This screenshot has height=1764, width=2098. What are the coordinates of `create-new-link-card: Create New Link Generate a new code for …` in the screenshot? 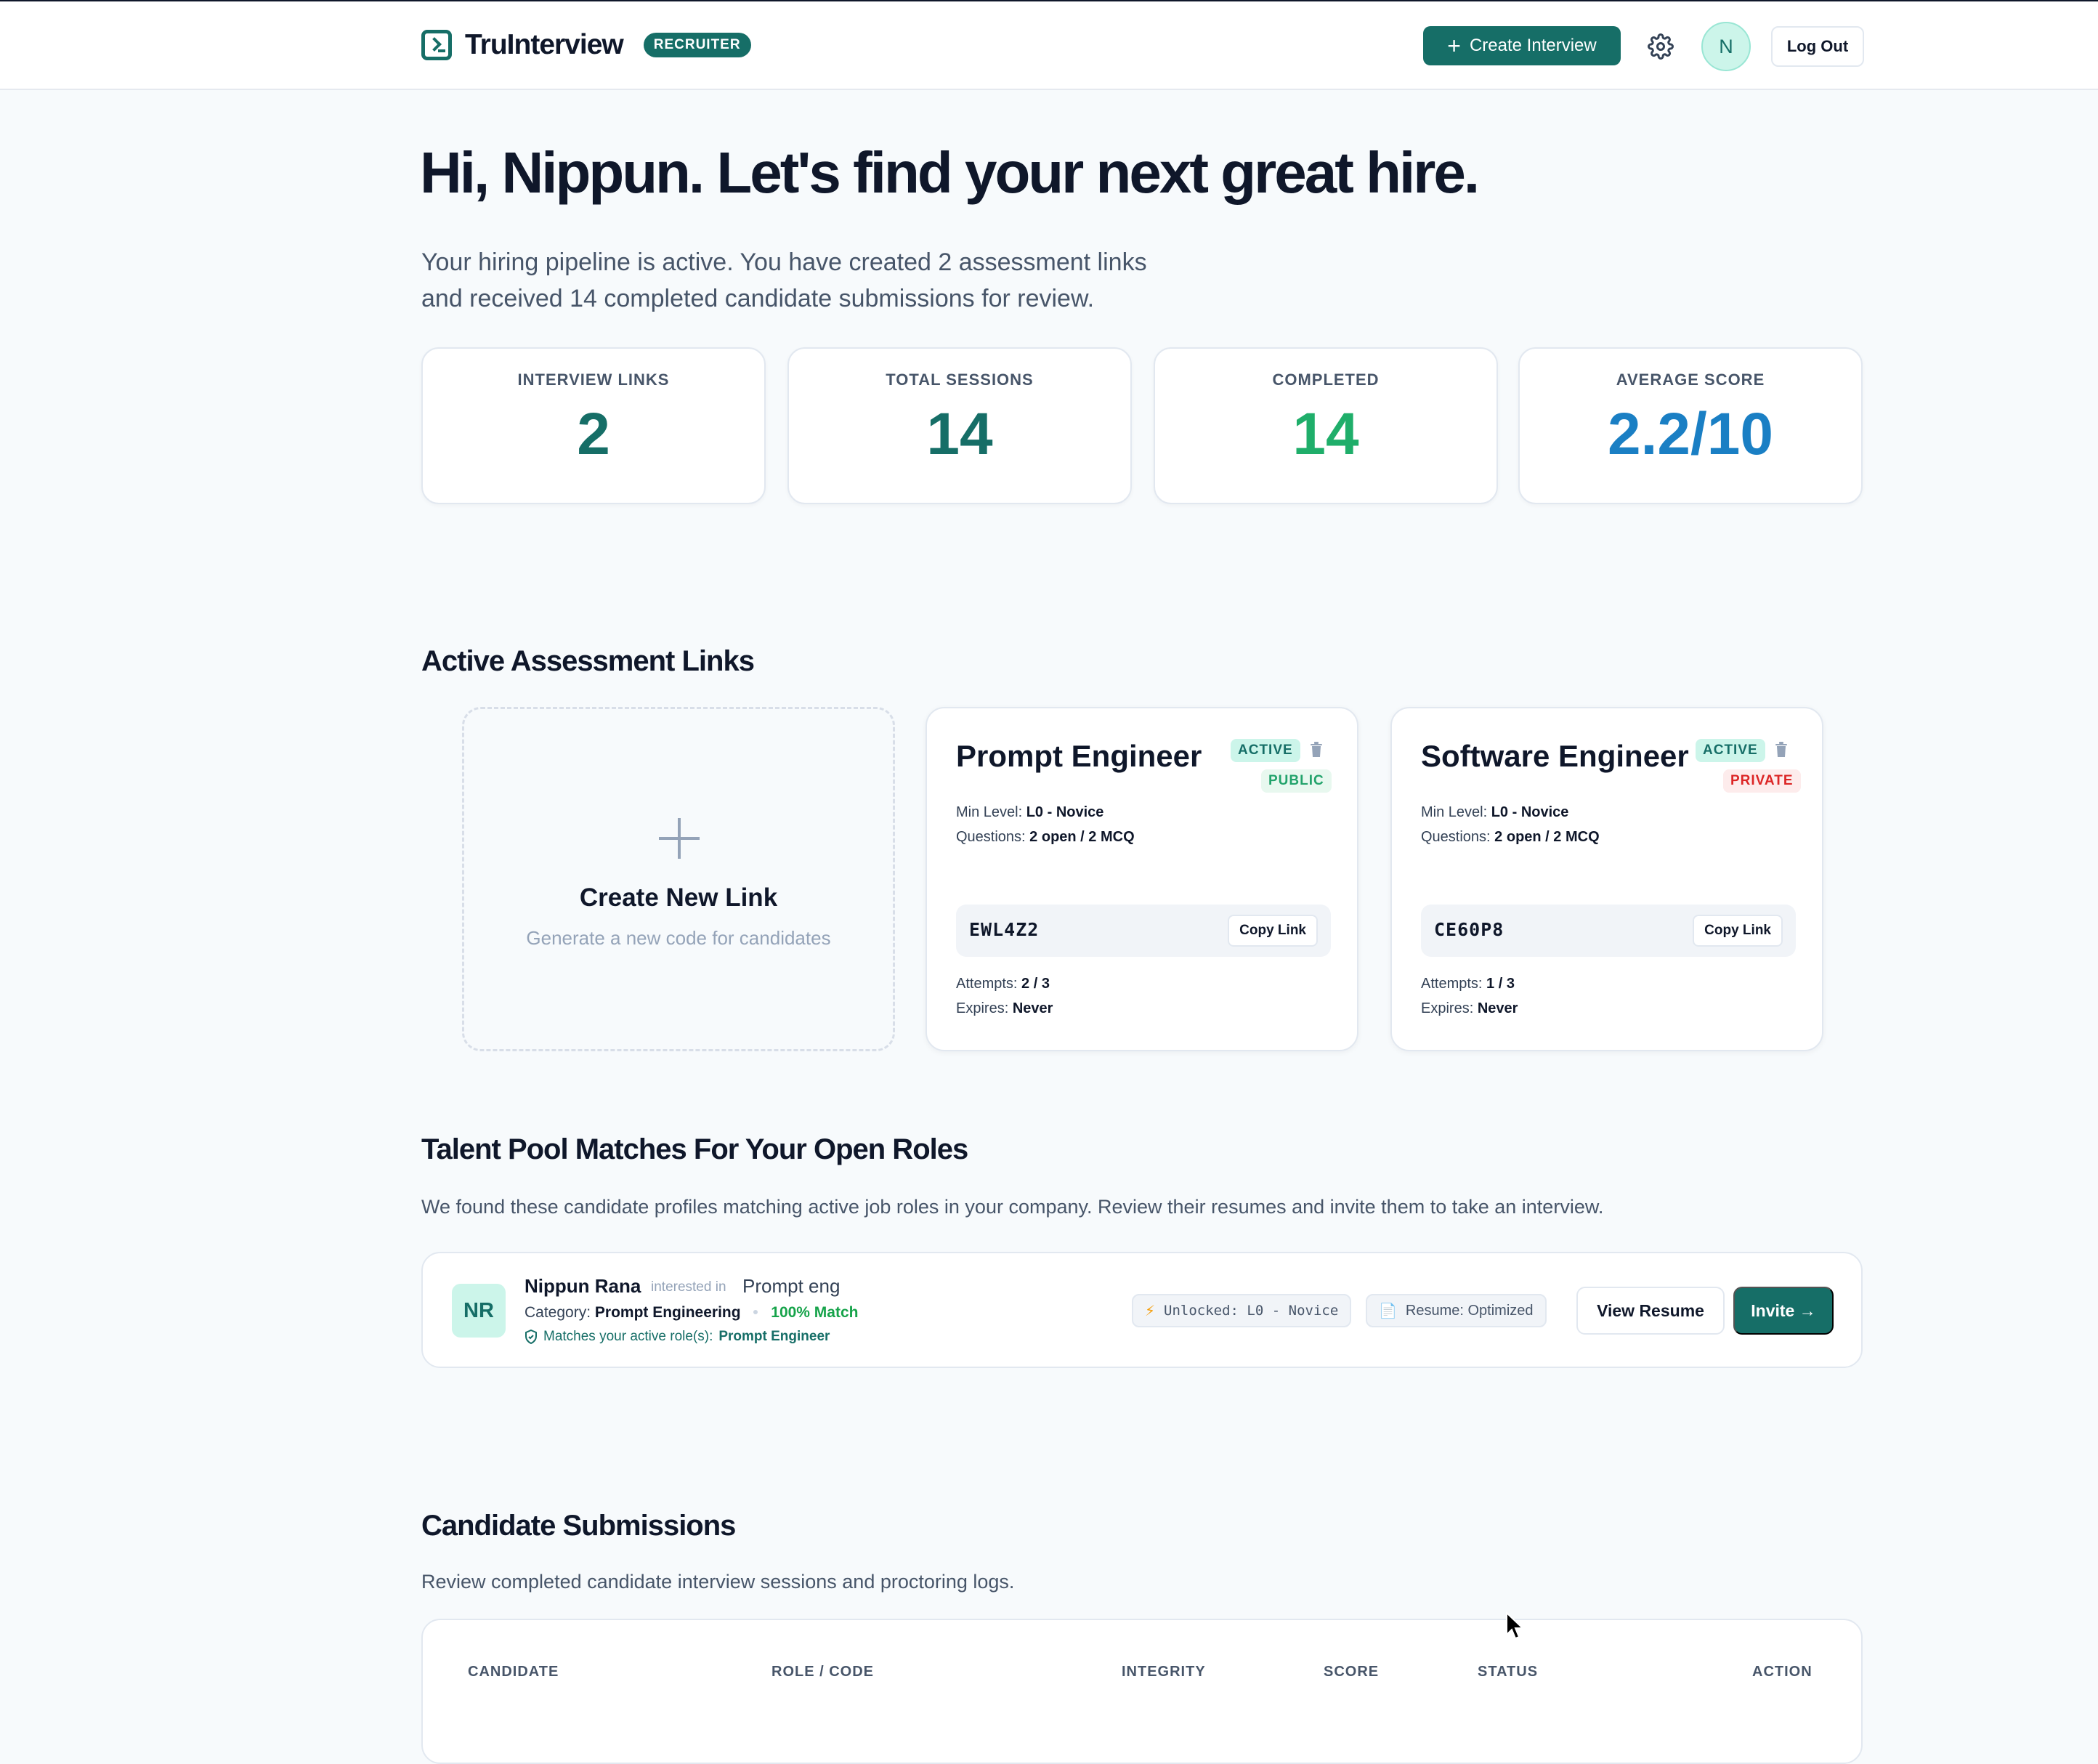 It's located at (678, 879).